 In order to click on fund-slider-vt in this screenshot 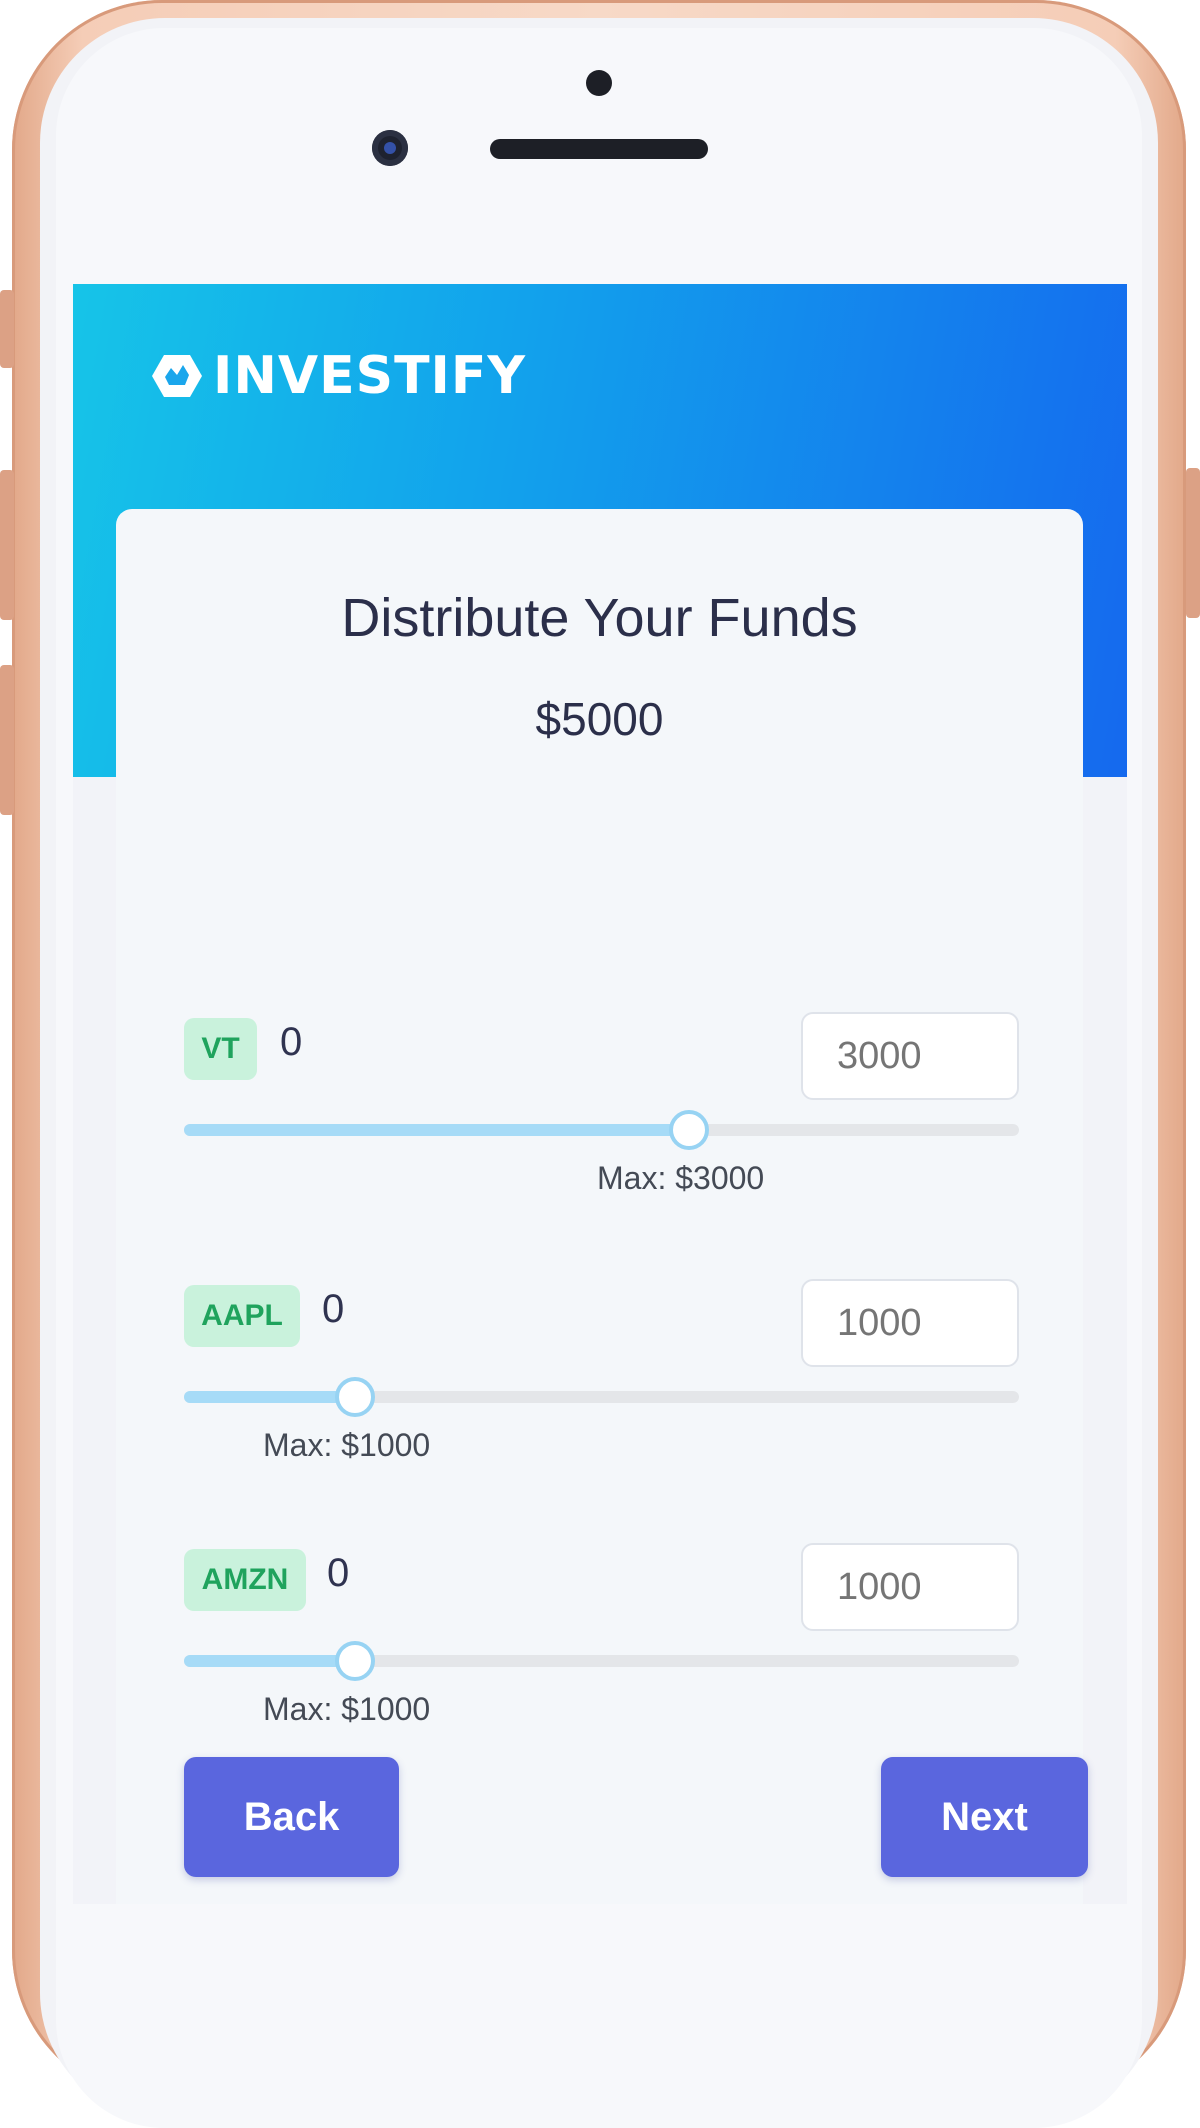, I will do `click(601, 1130)`.